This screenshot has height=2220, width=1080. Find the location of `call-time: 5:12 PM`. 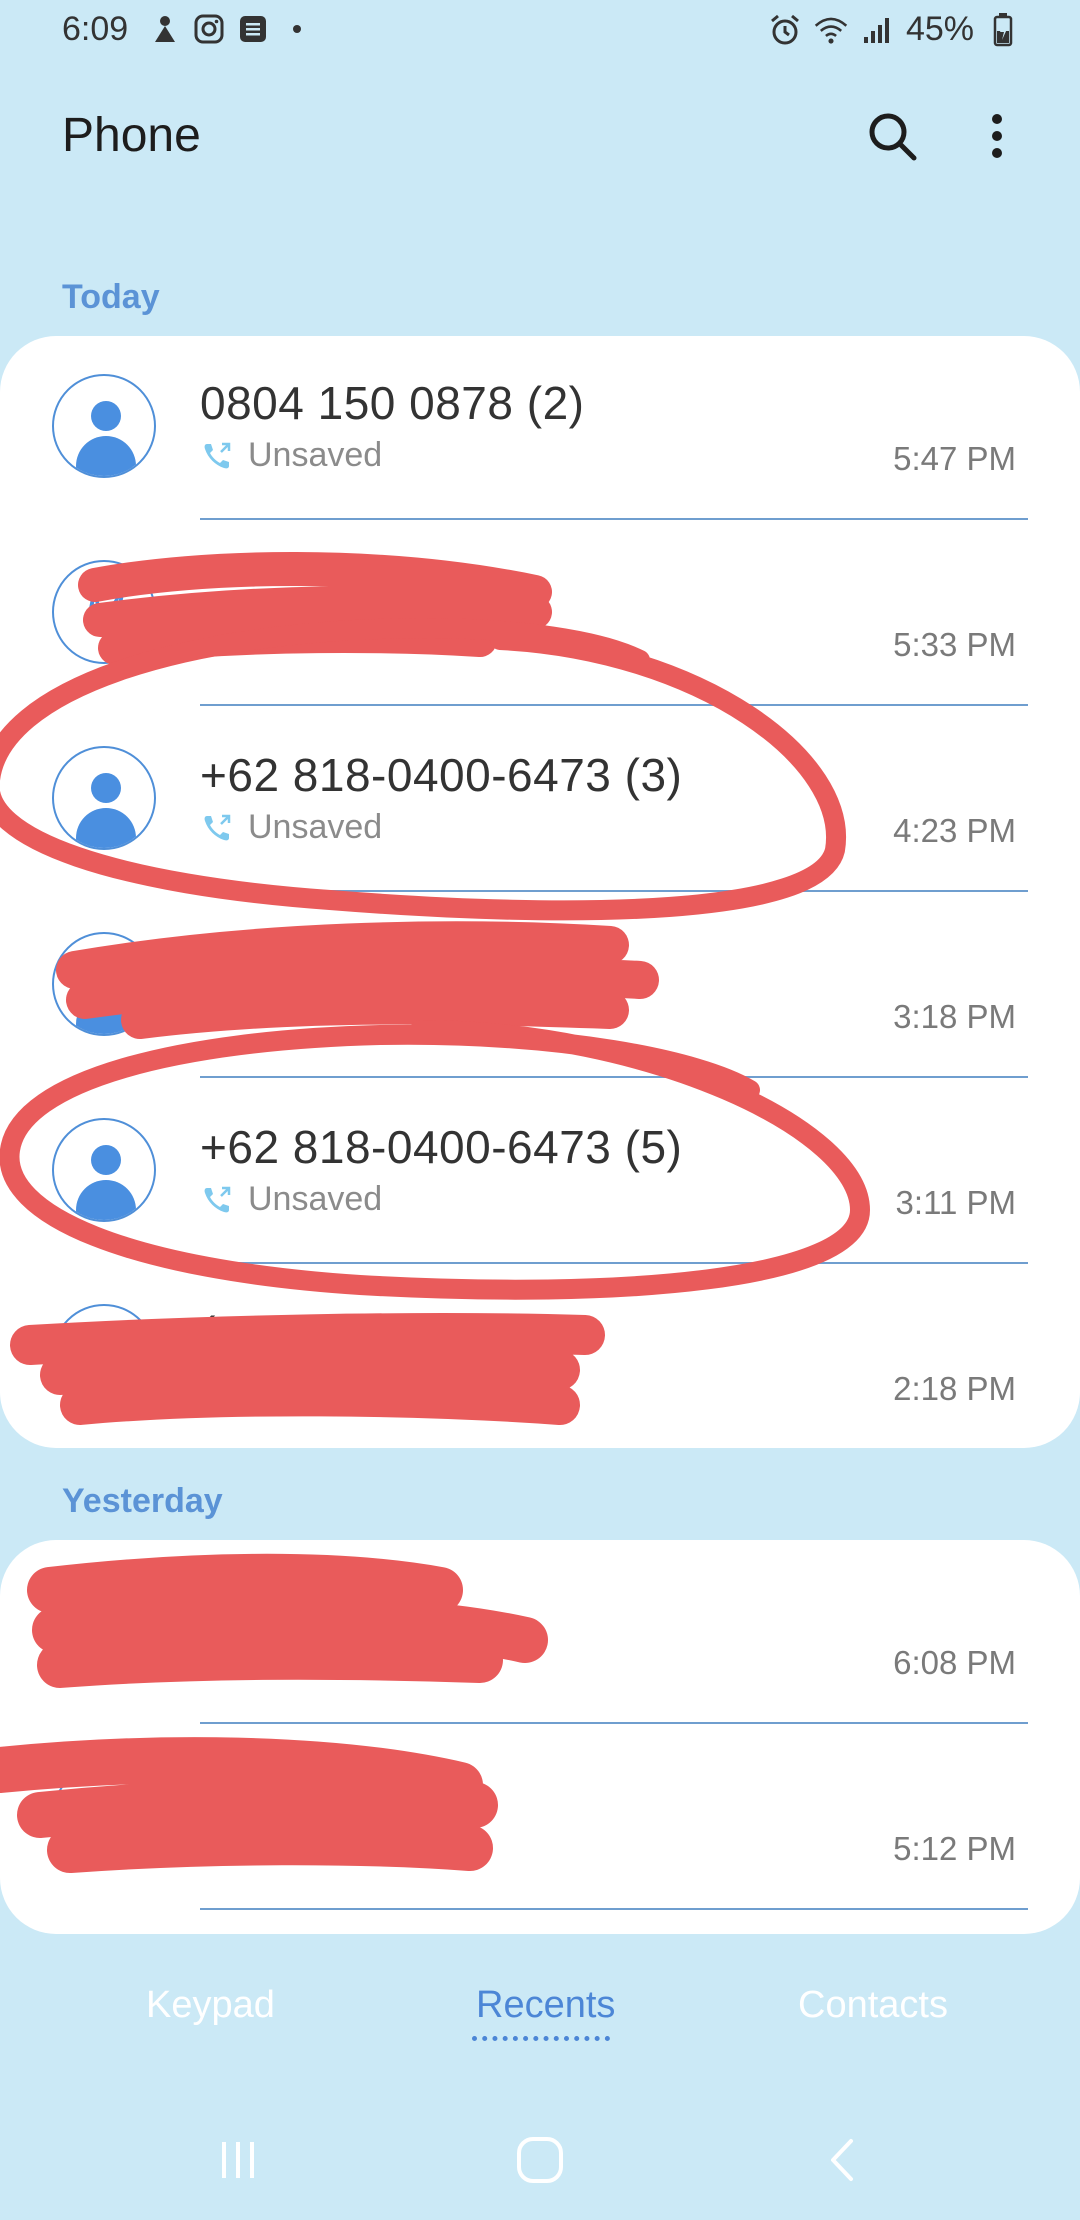

call-time: 5:12 PM is located at coordinates (954, 1848).